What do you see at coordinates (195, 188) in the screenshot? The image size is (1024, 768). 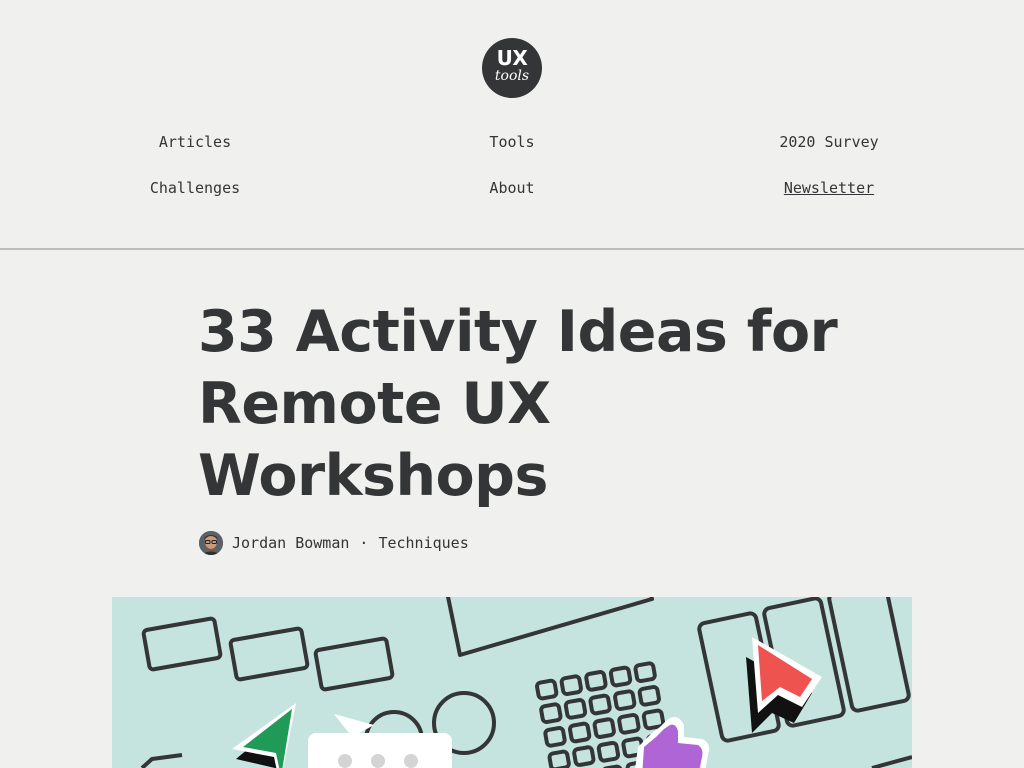 I see `nav-challenges: Challenges` at bounding box center [195, 188].